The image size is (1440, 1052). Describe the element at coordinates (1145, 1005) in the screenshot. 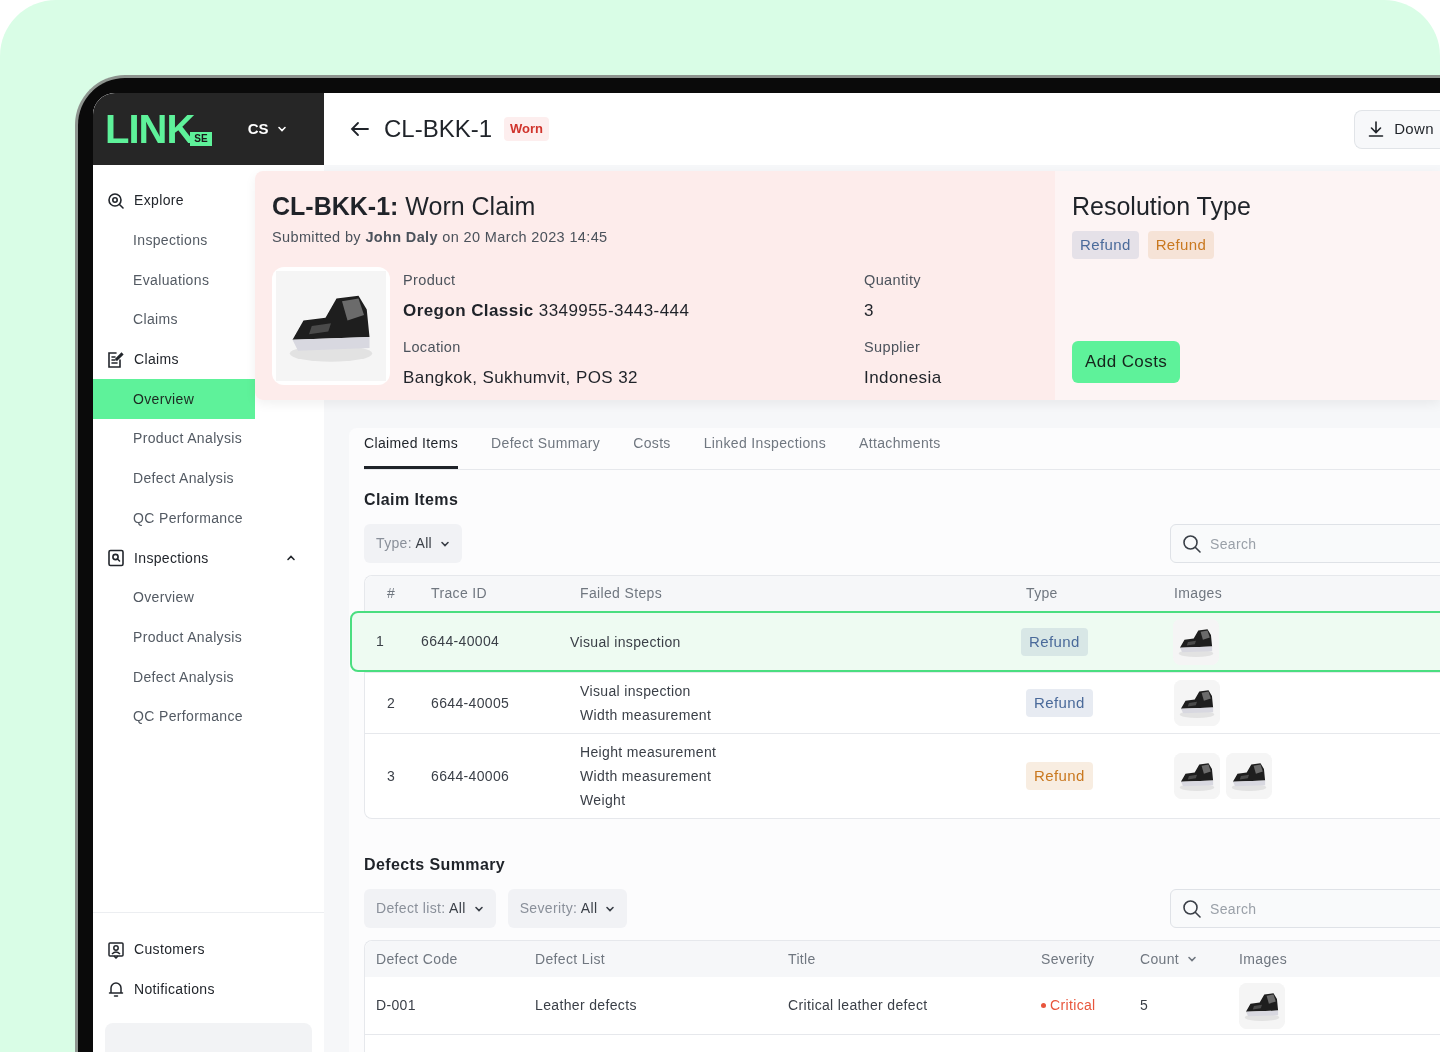

I see `table-cell-text: 5` at that location.